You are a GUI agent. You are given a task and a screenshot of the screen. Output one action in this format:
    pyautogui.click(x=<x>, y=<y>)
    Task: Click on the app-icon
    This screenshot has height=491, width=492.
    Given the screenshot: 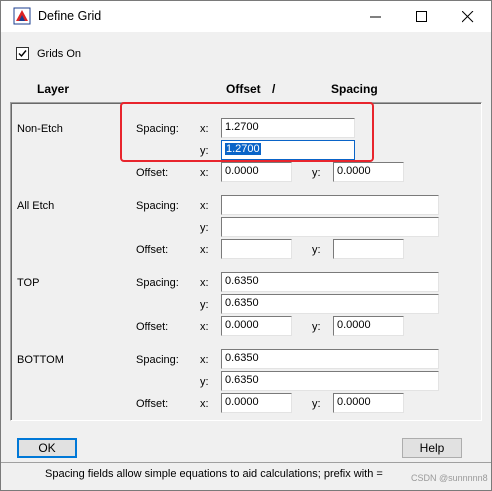 What is the action you would take?
    pyautogui.click(x=22, y=16)
    